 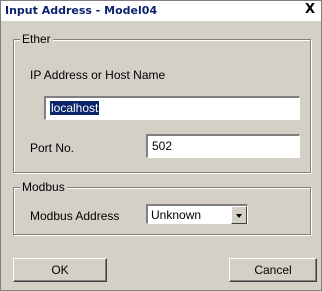 I want to click on dropdown-button, so click(x=239, y=215).